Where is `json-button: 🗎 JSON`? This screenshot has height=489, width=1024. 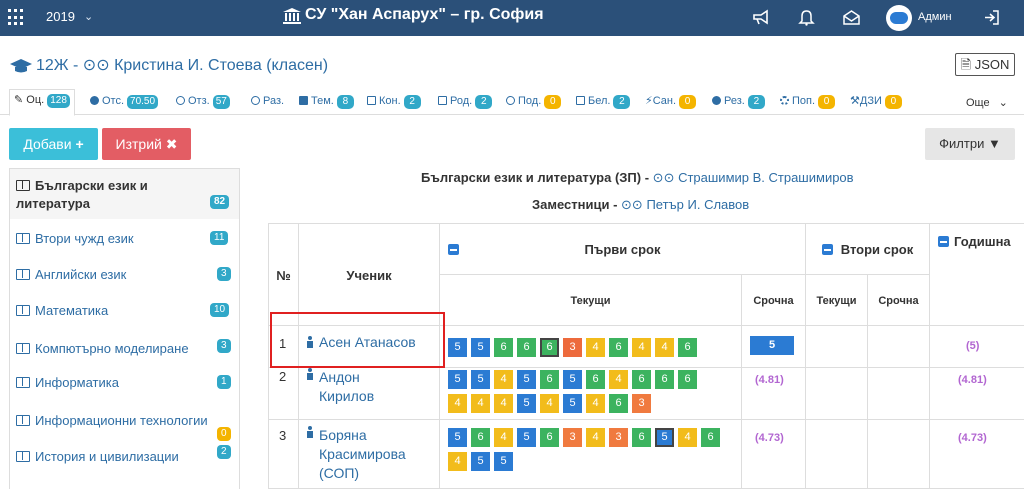 json-button: 🗎 JSON is located at coordinates (985, 64).